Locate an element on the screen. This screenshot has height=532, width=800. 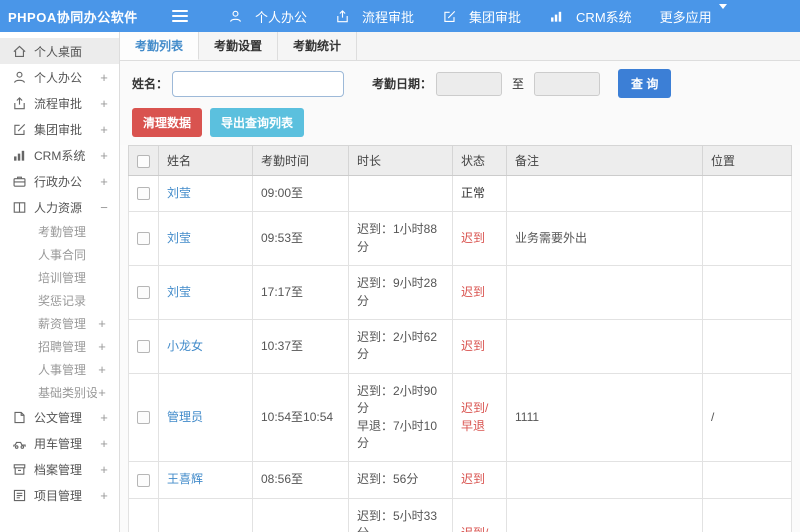
attendance-time-cell: 09:53至 is located at coordinates (300, 239).